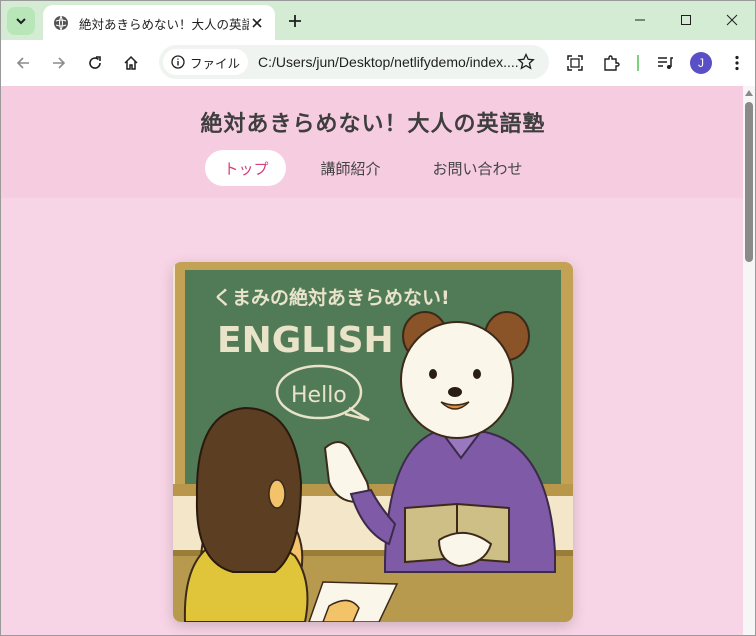 This screenshot has height=636, width=756. I want to click on browser-titlebar: 絶対あきらめない！大人の英語塾, so click(378, 20).